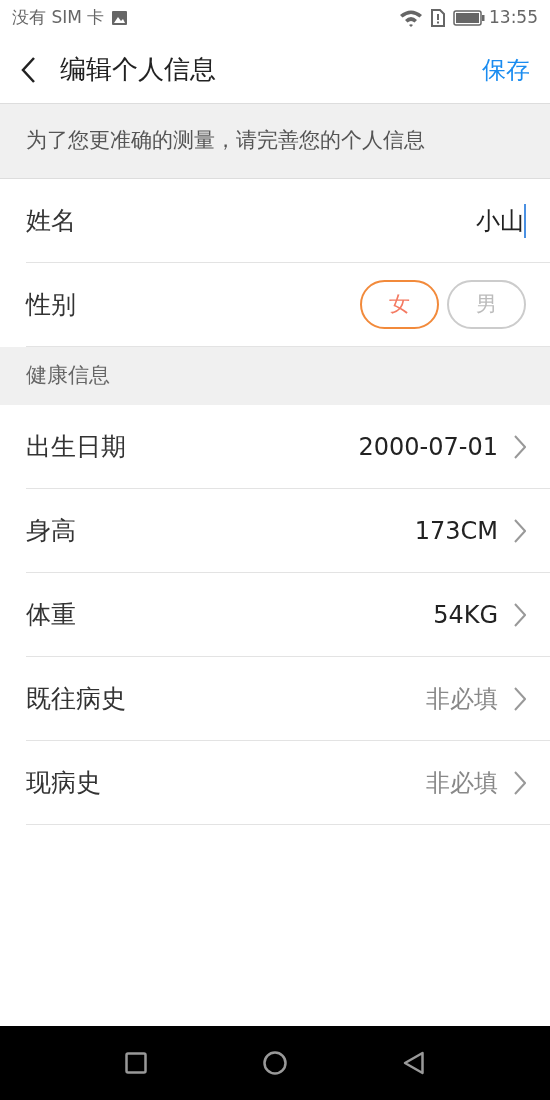 The width and height of the screenshot is (550, 1100). Describe the element at coordinates (465, 615) in the screenshot. I see `field-value: 54KG` at that location.